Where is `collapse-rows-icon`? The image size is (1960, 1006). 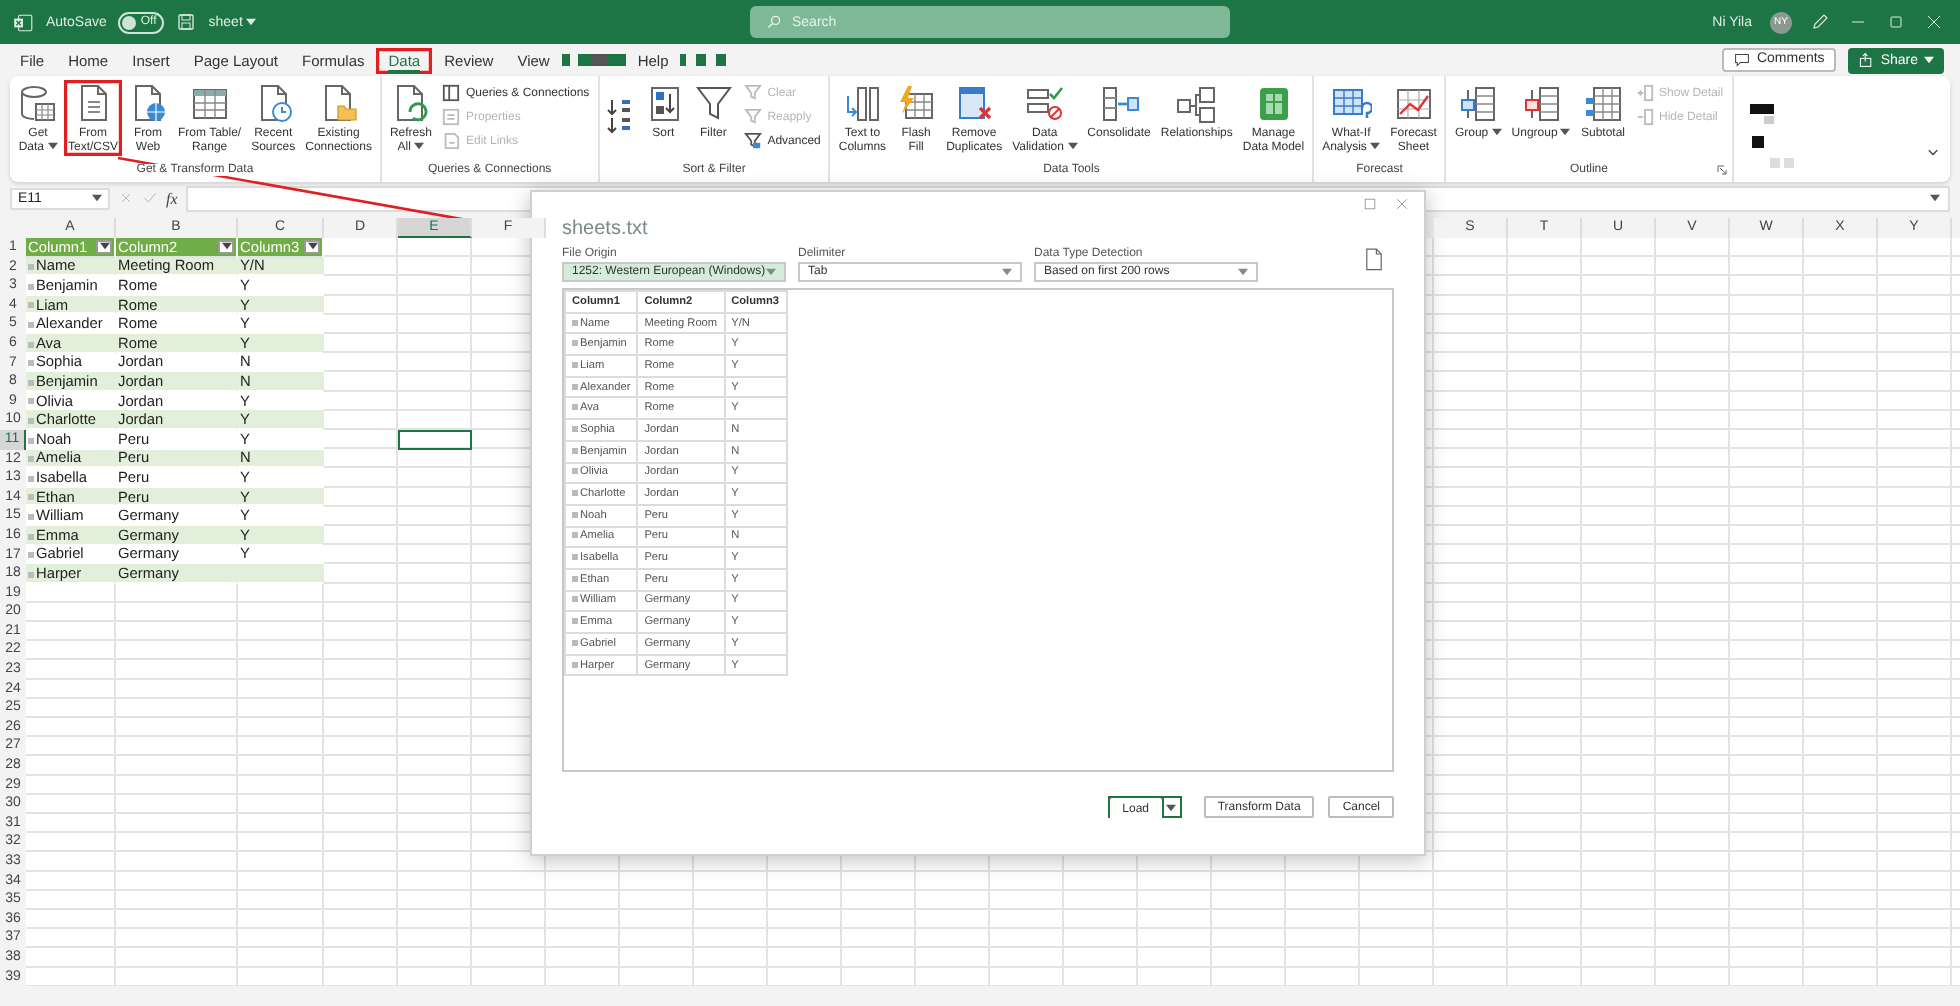 collapse-rows-icon is located at coordinates (1644, 117).